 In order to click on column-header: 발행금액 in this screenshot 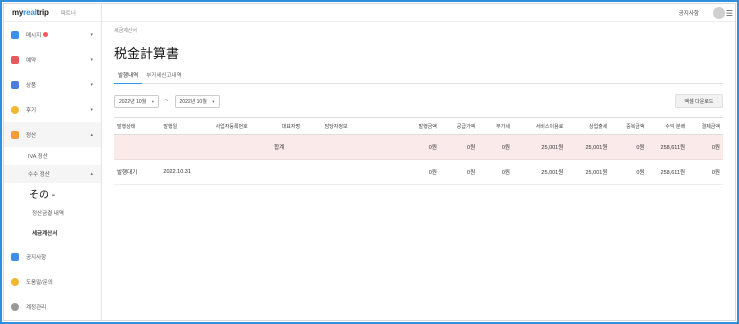, I will do `click(408, 126)`.